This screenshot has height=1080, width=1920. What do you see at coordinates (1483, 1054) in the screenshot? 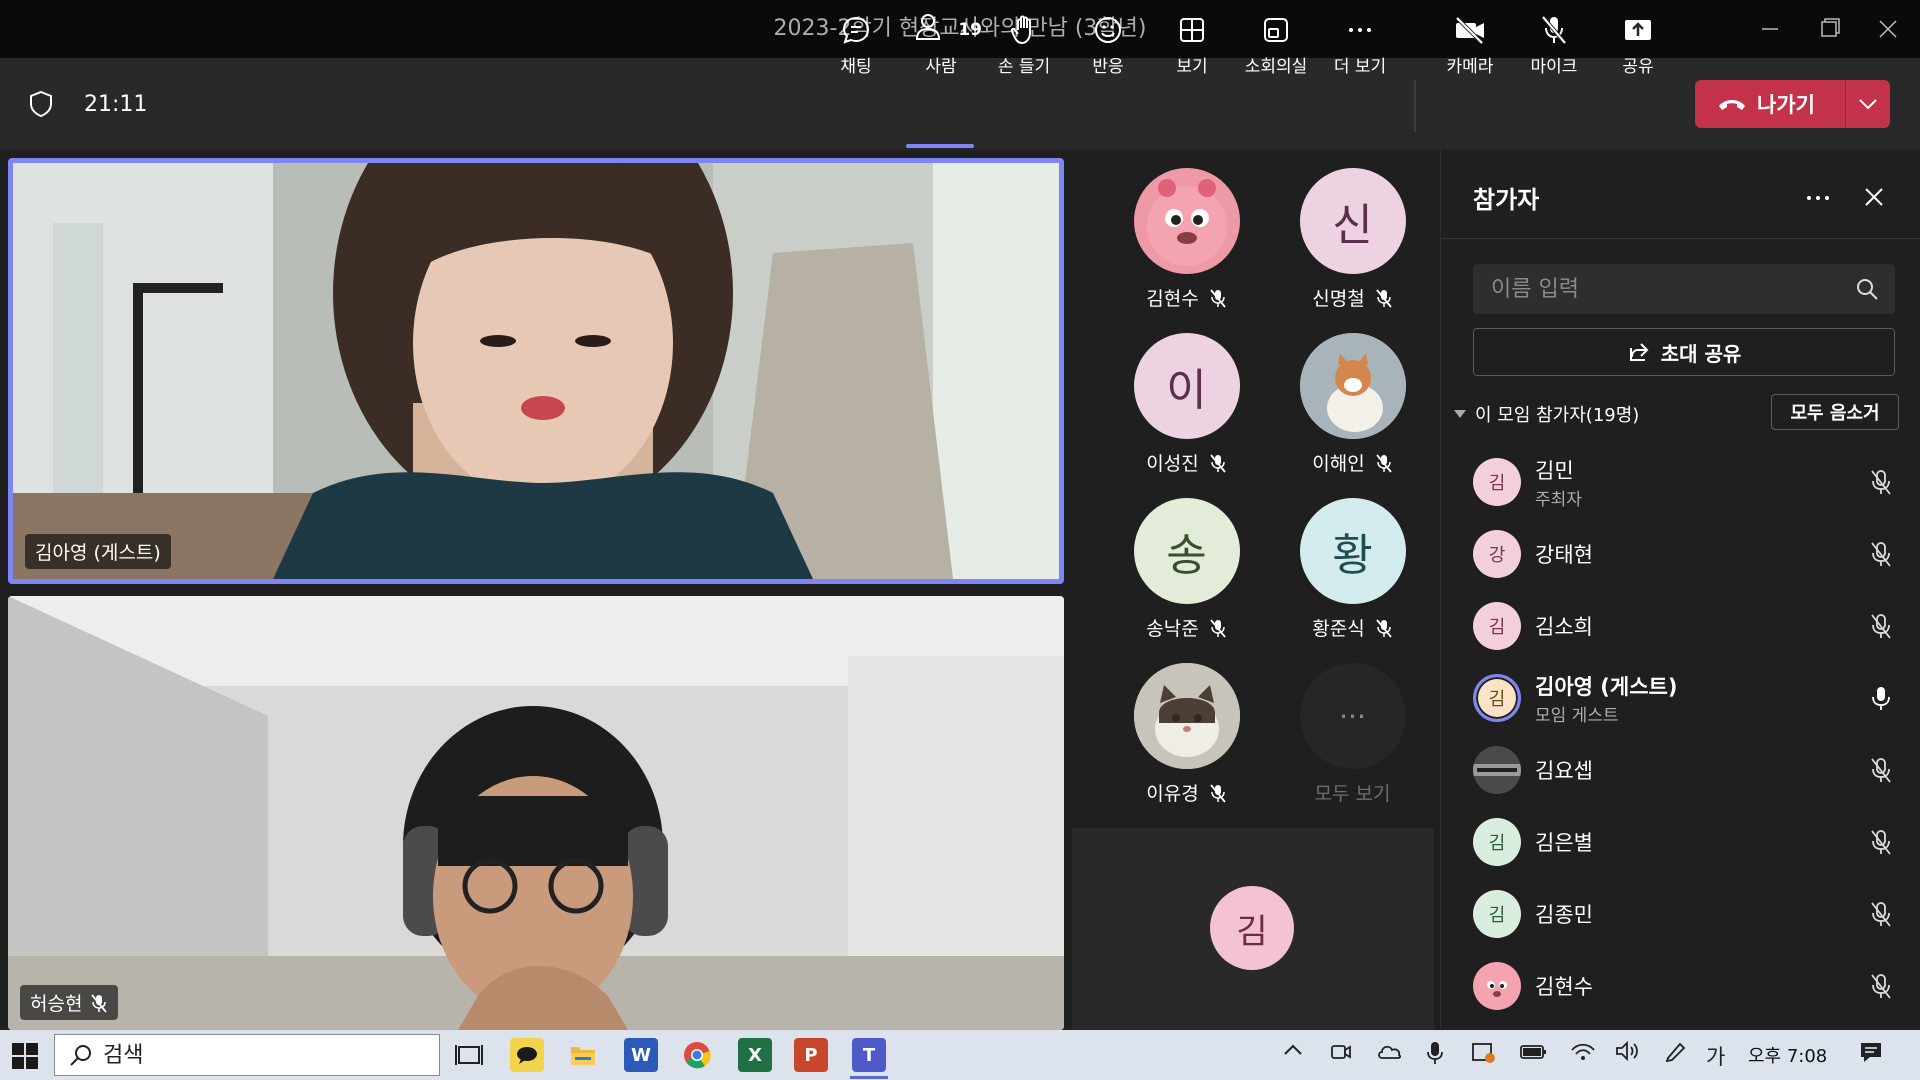
I see `screen-capture-icon` at bounding box center [1483, 1054].